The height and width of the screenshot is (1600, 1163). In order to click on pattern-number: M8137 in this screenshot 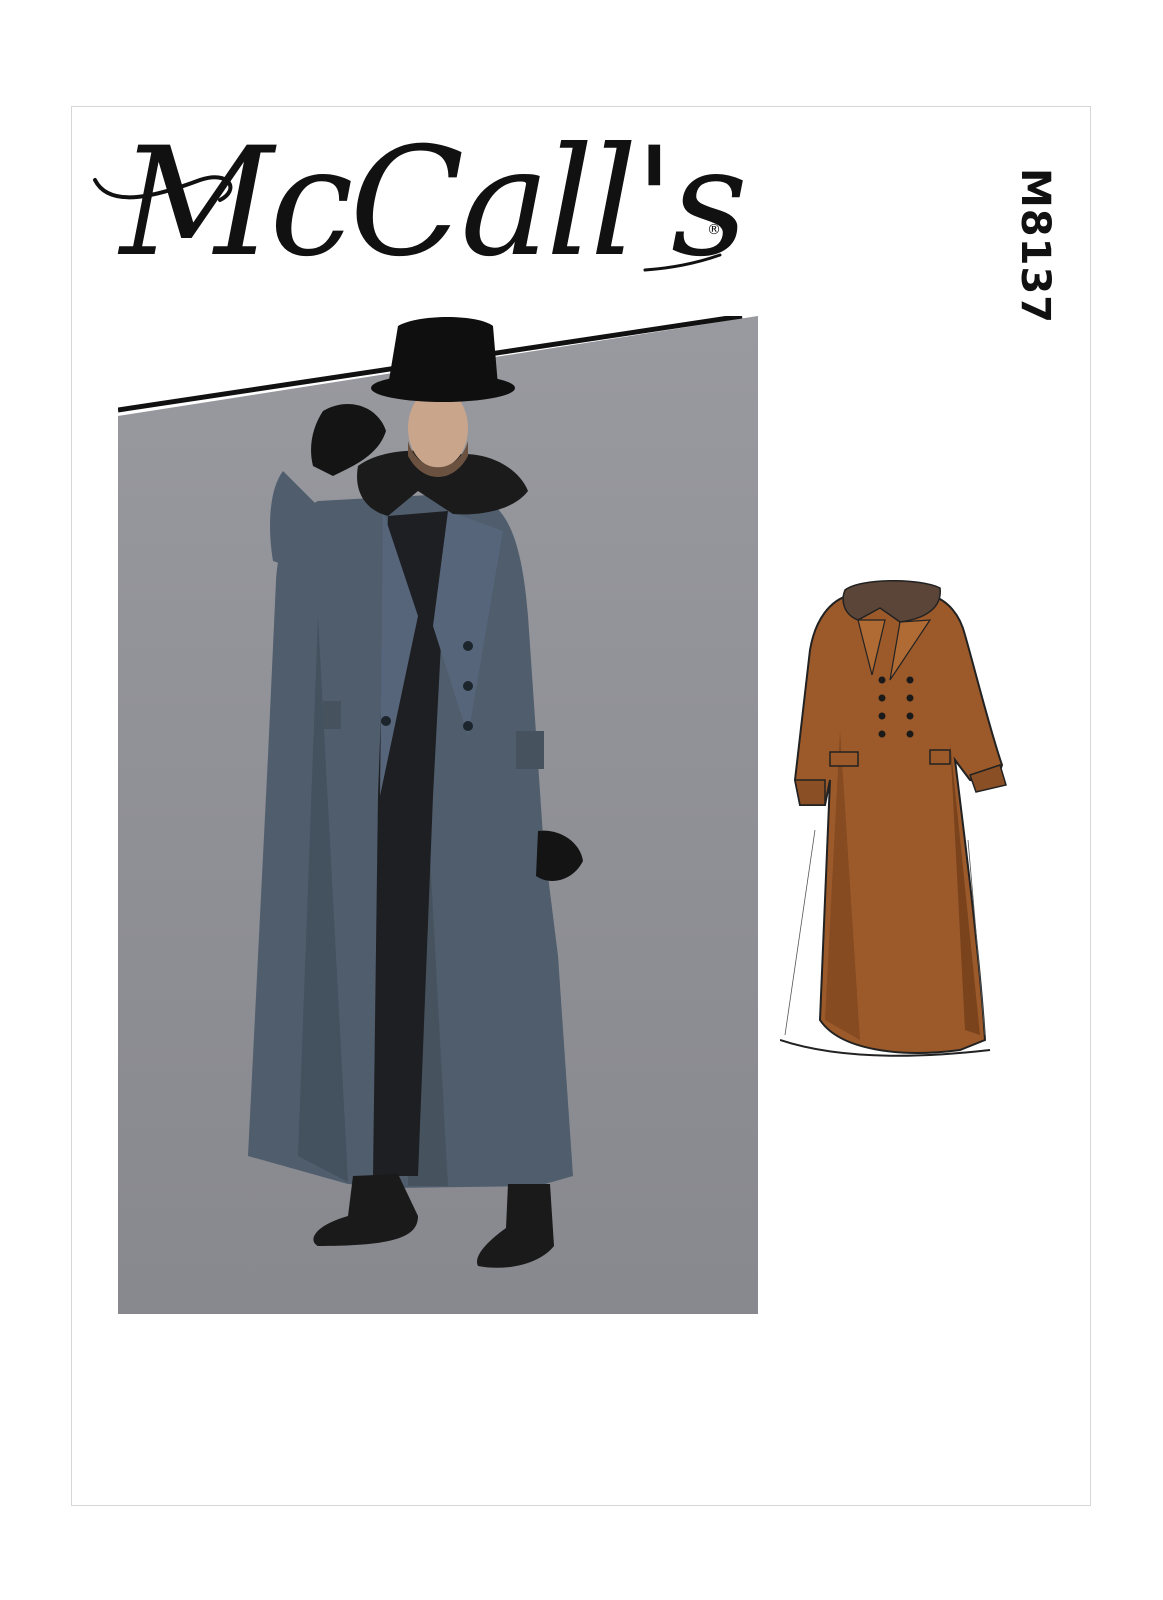, I will do `click(1035, 246)`.